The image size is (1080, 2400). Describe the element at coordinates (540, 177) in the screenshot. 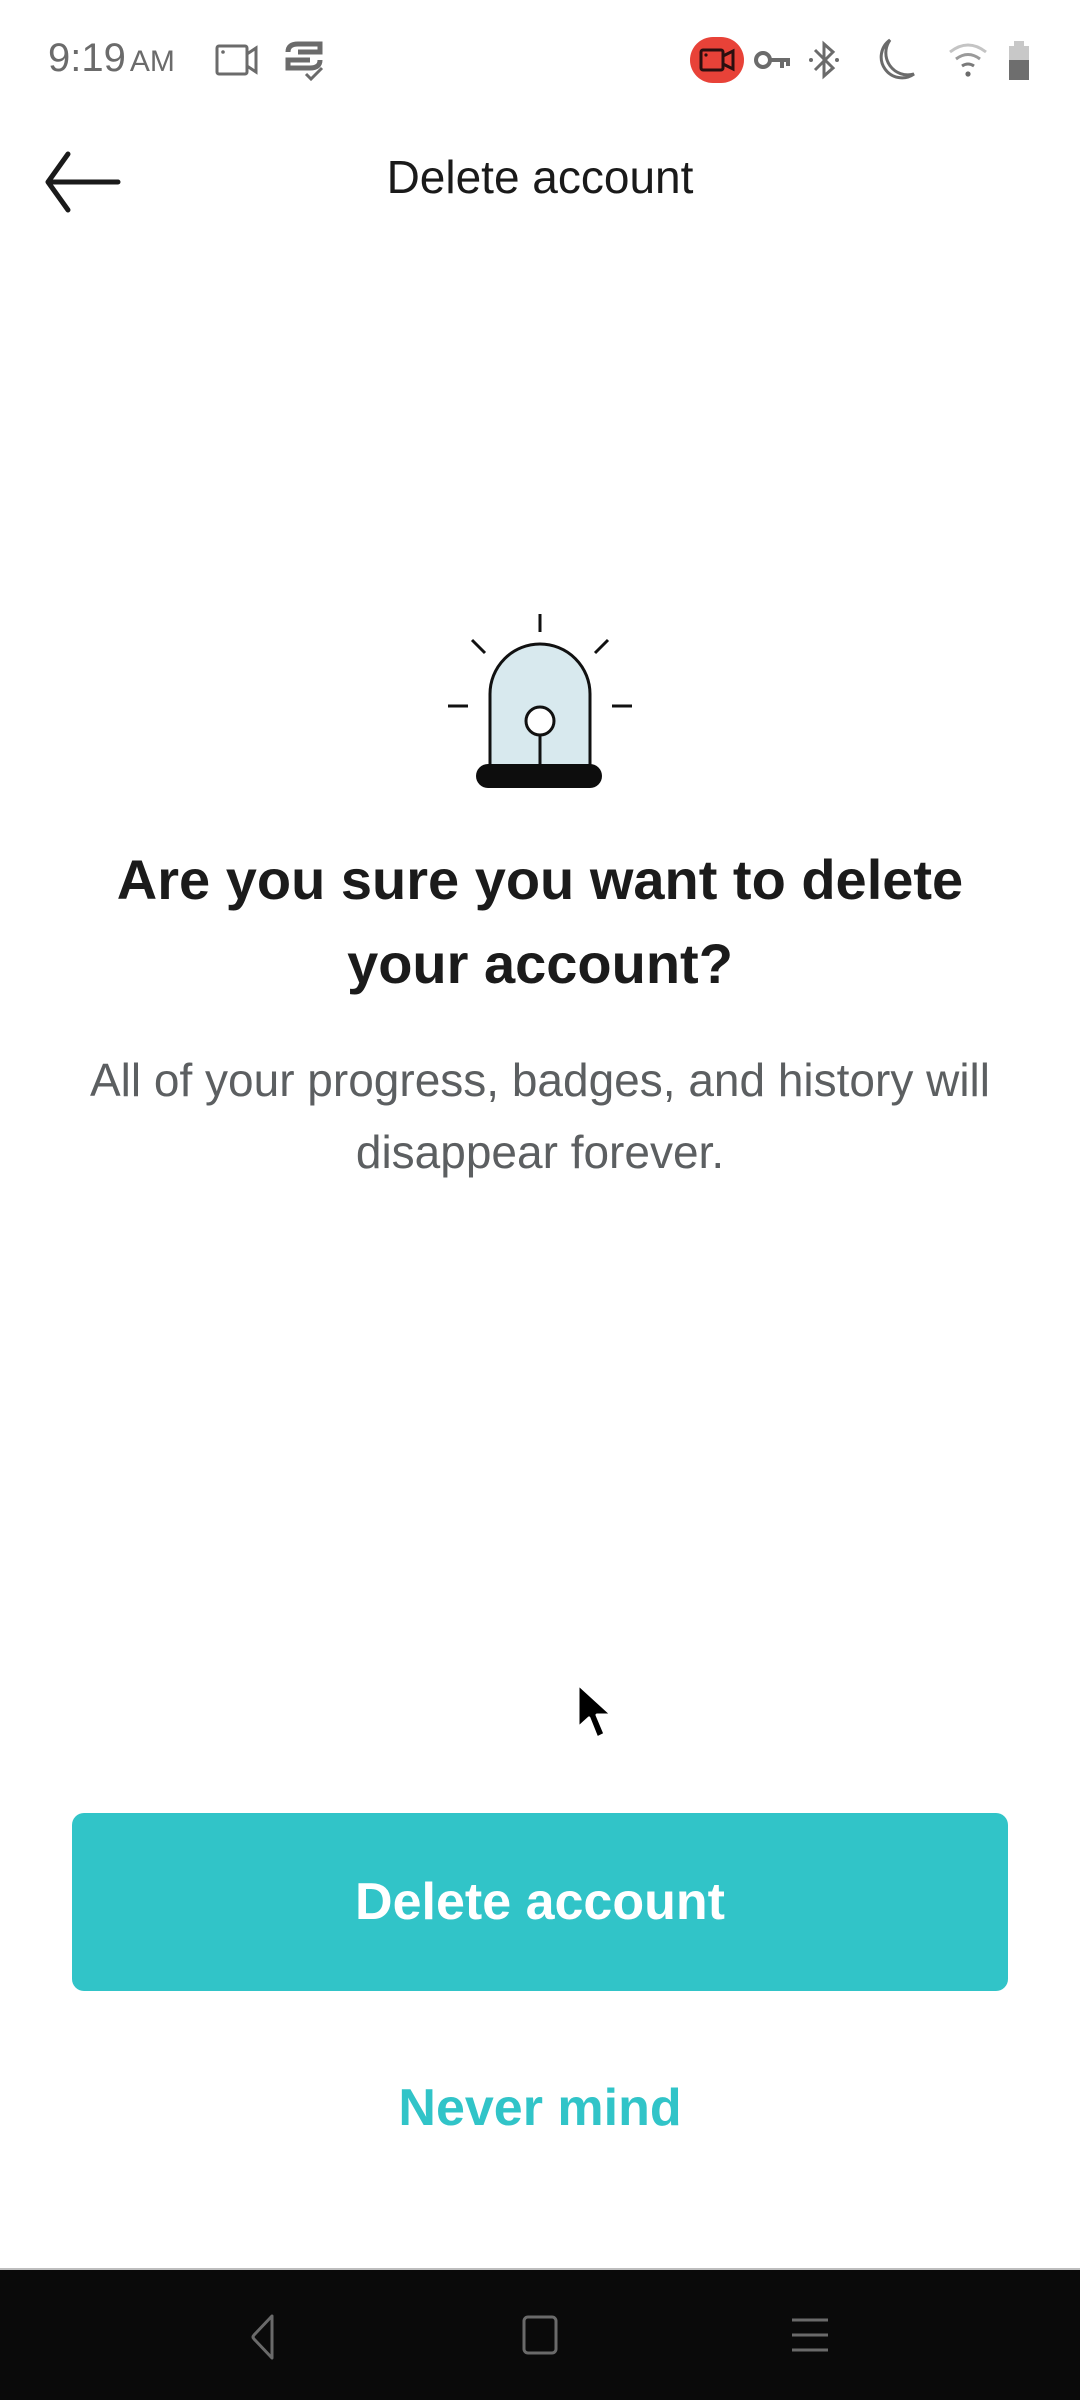

I see `page-title: Delete account` at that location.